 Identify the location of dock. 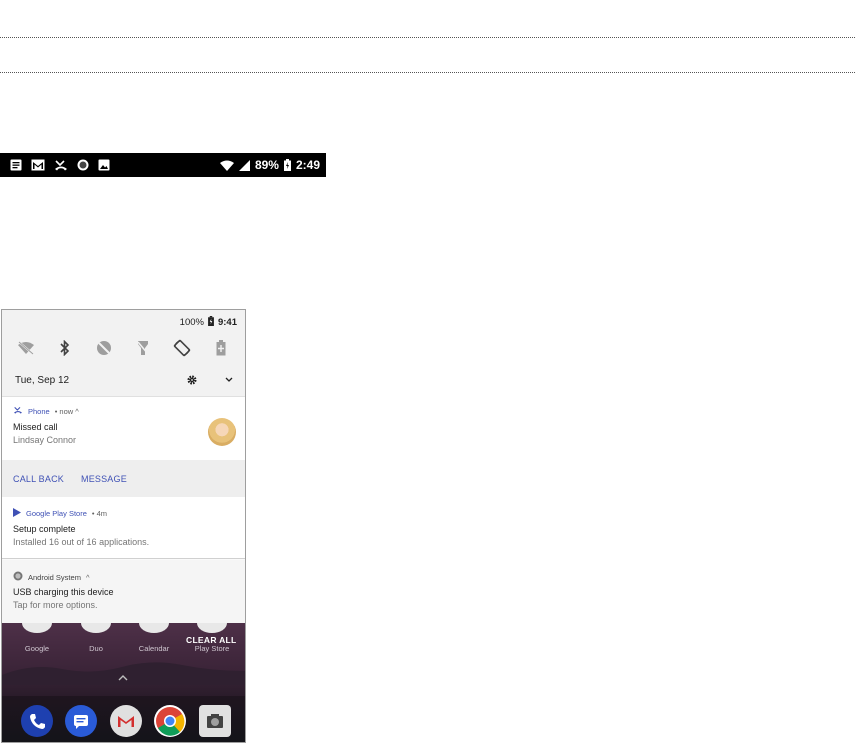
(123, 719).